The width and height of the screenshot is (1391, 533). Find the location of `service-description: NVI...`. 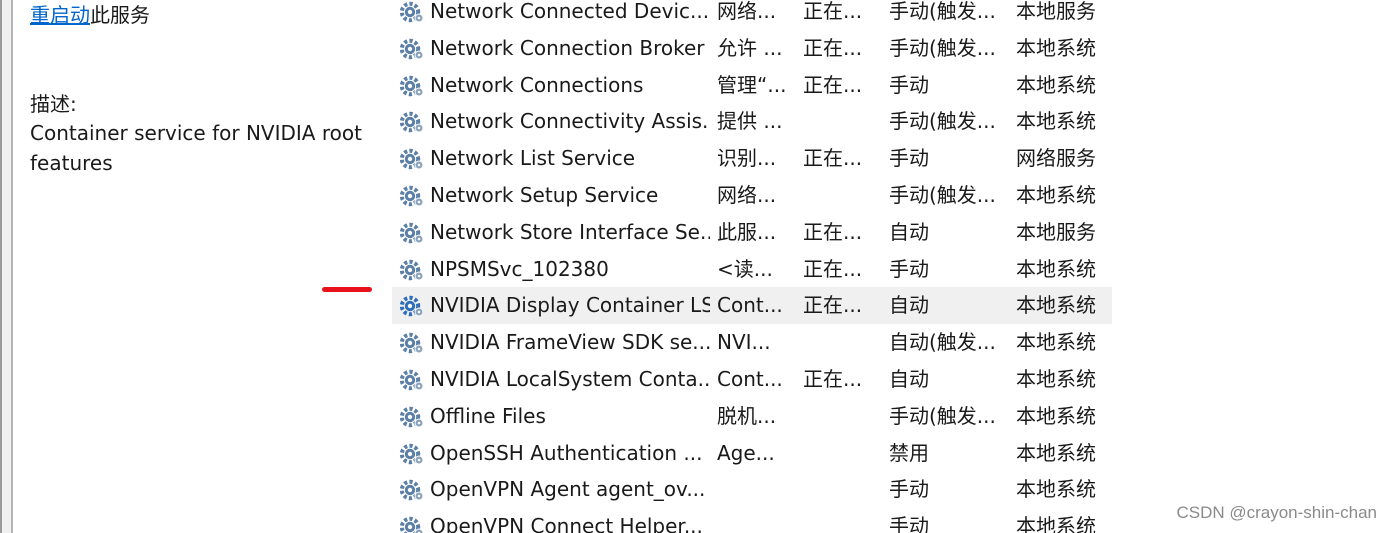

service-description: NVI... is located at coordinates (744, 342).